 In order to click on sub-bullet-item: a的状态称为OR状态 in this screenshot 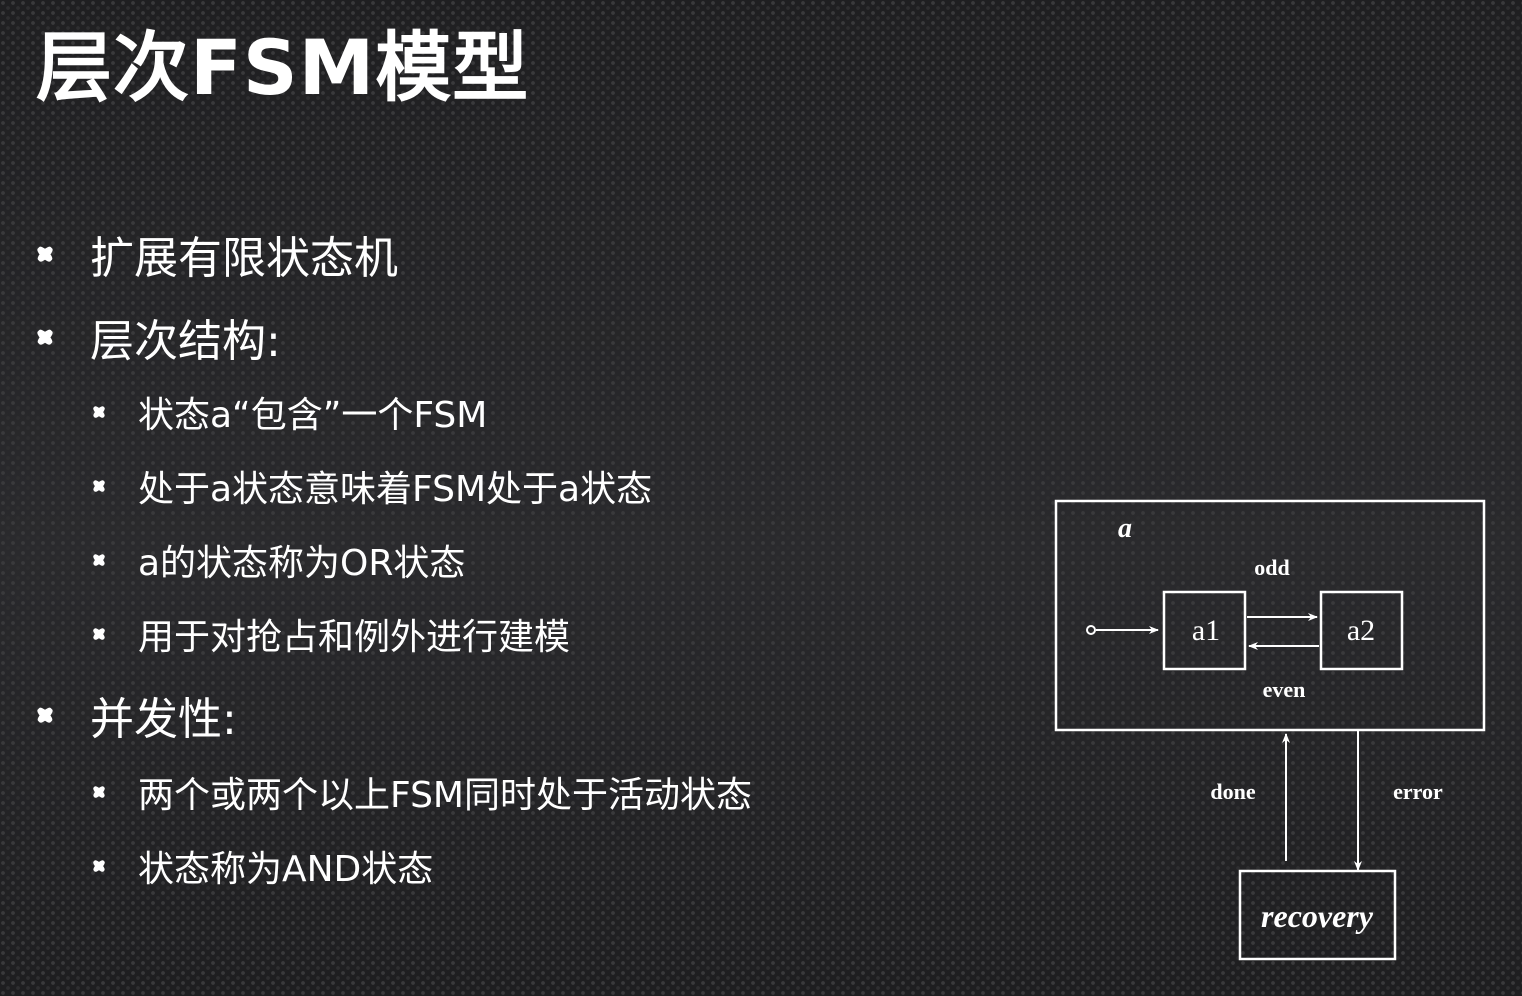, I will do `click(278, 560)`.